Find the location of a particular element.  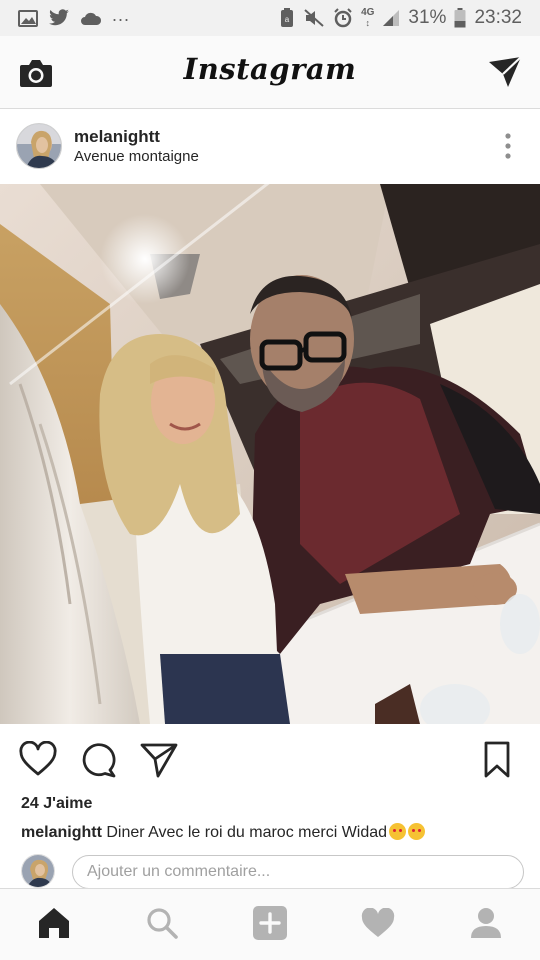

direct-message-icon is located at coordinates (505, 72).